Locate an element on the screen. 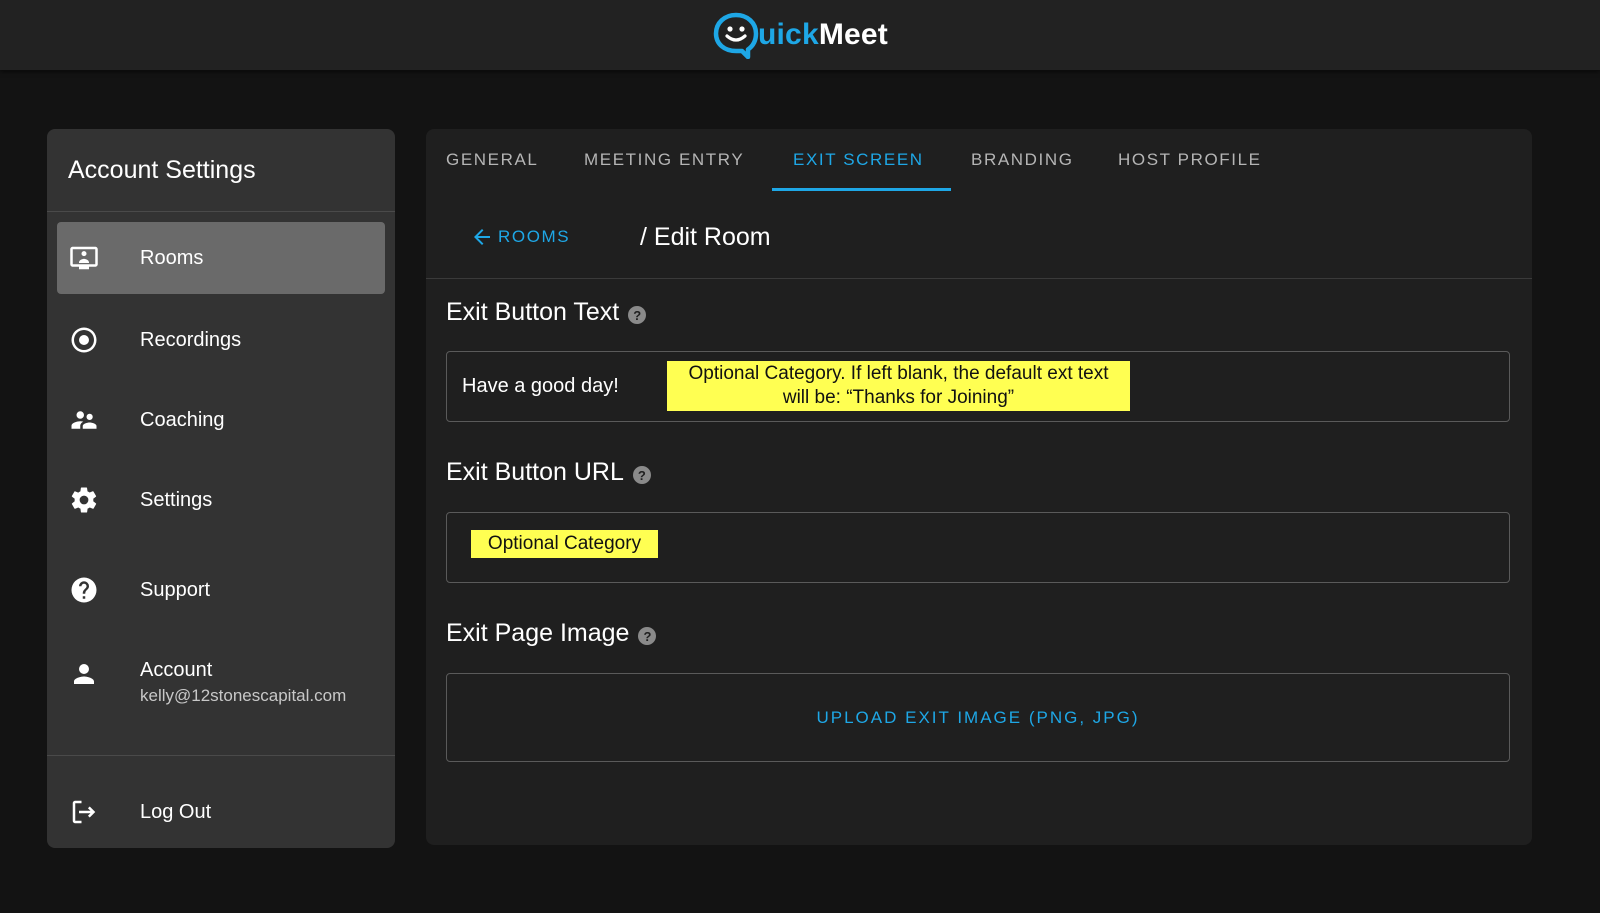 This screenshot has width=1600, height=913. chat-smile-icon is located at coordinates (736, 35).